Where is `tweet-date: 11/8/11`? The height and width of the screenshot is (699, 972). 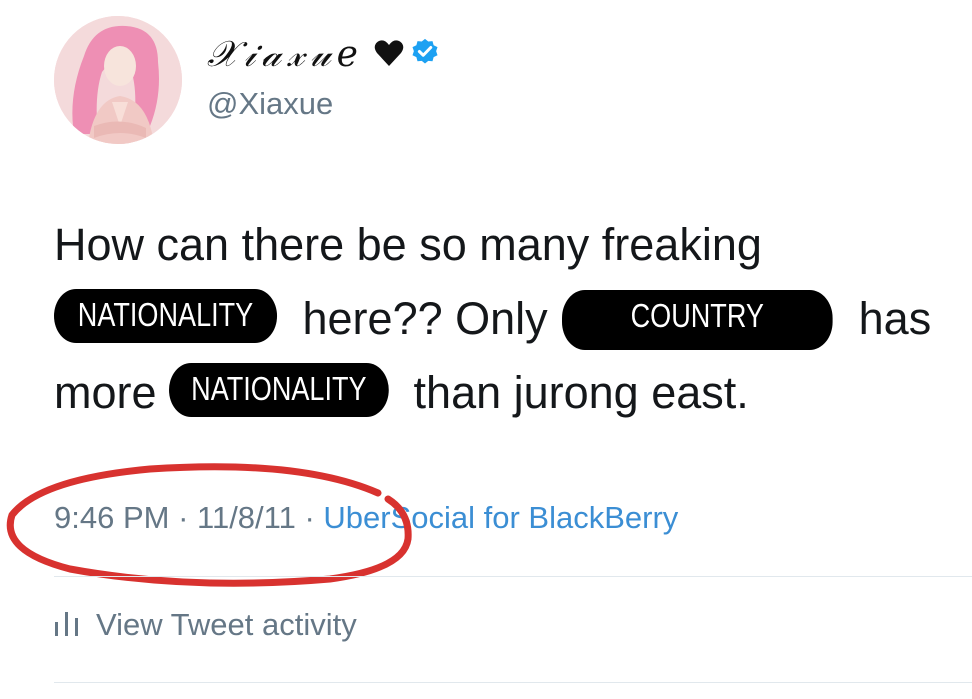
tweet-date: 11/8/11 is located at coordinates (246, 517).